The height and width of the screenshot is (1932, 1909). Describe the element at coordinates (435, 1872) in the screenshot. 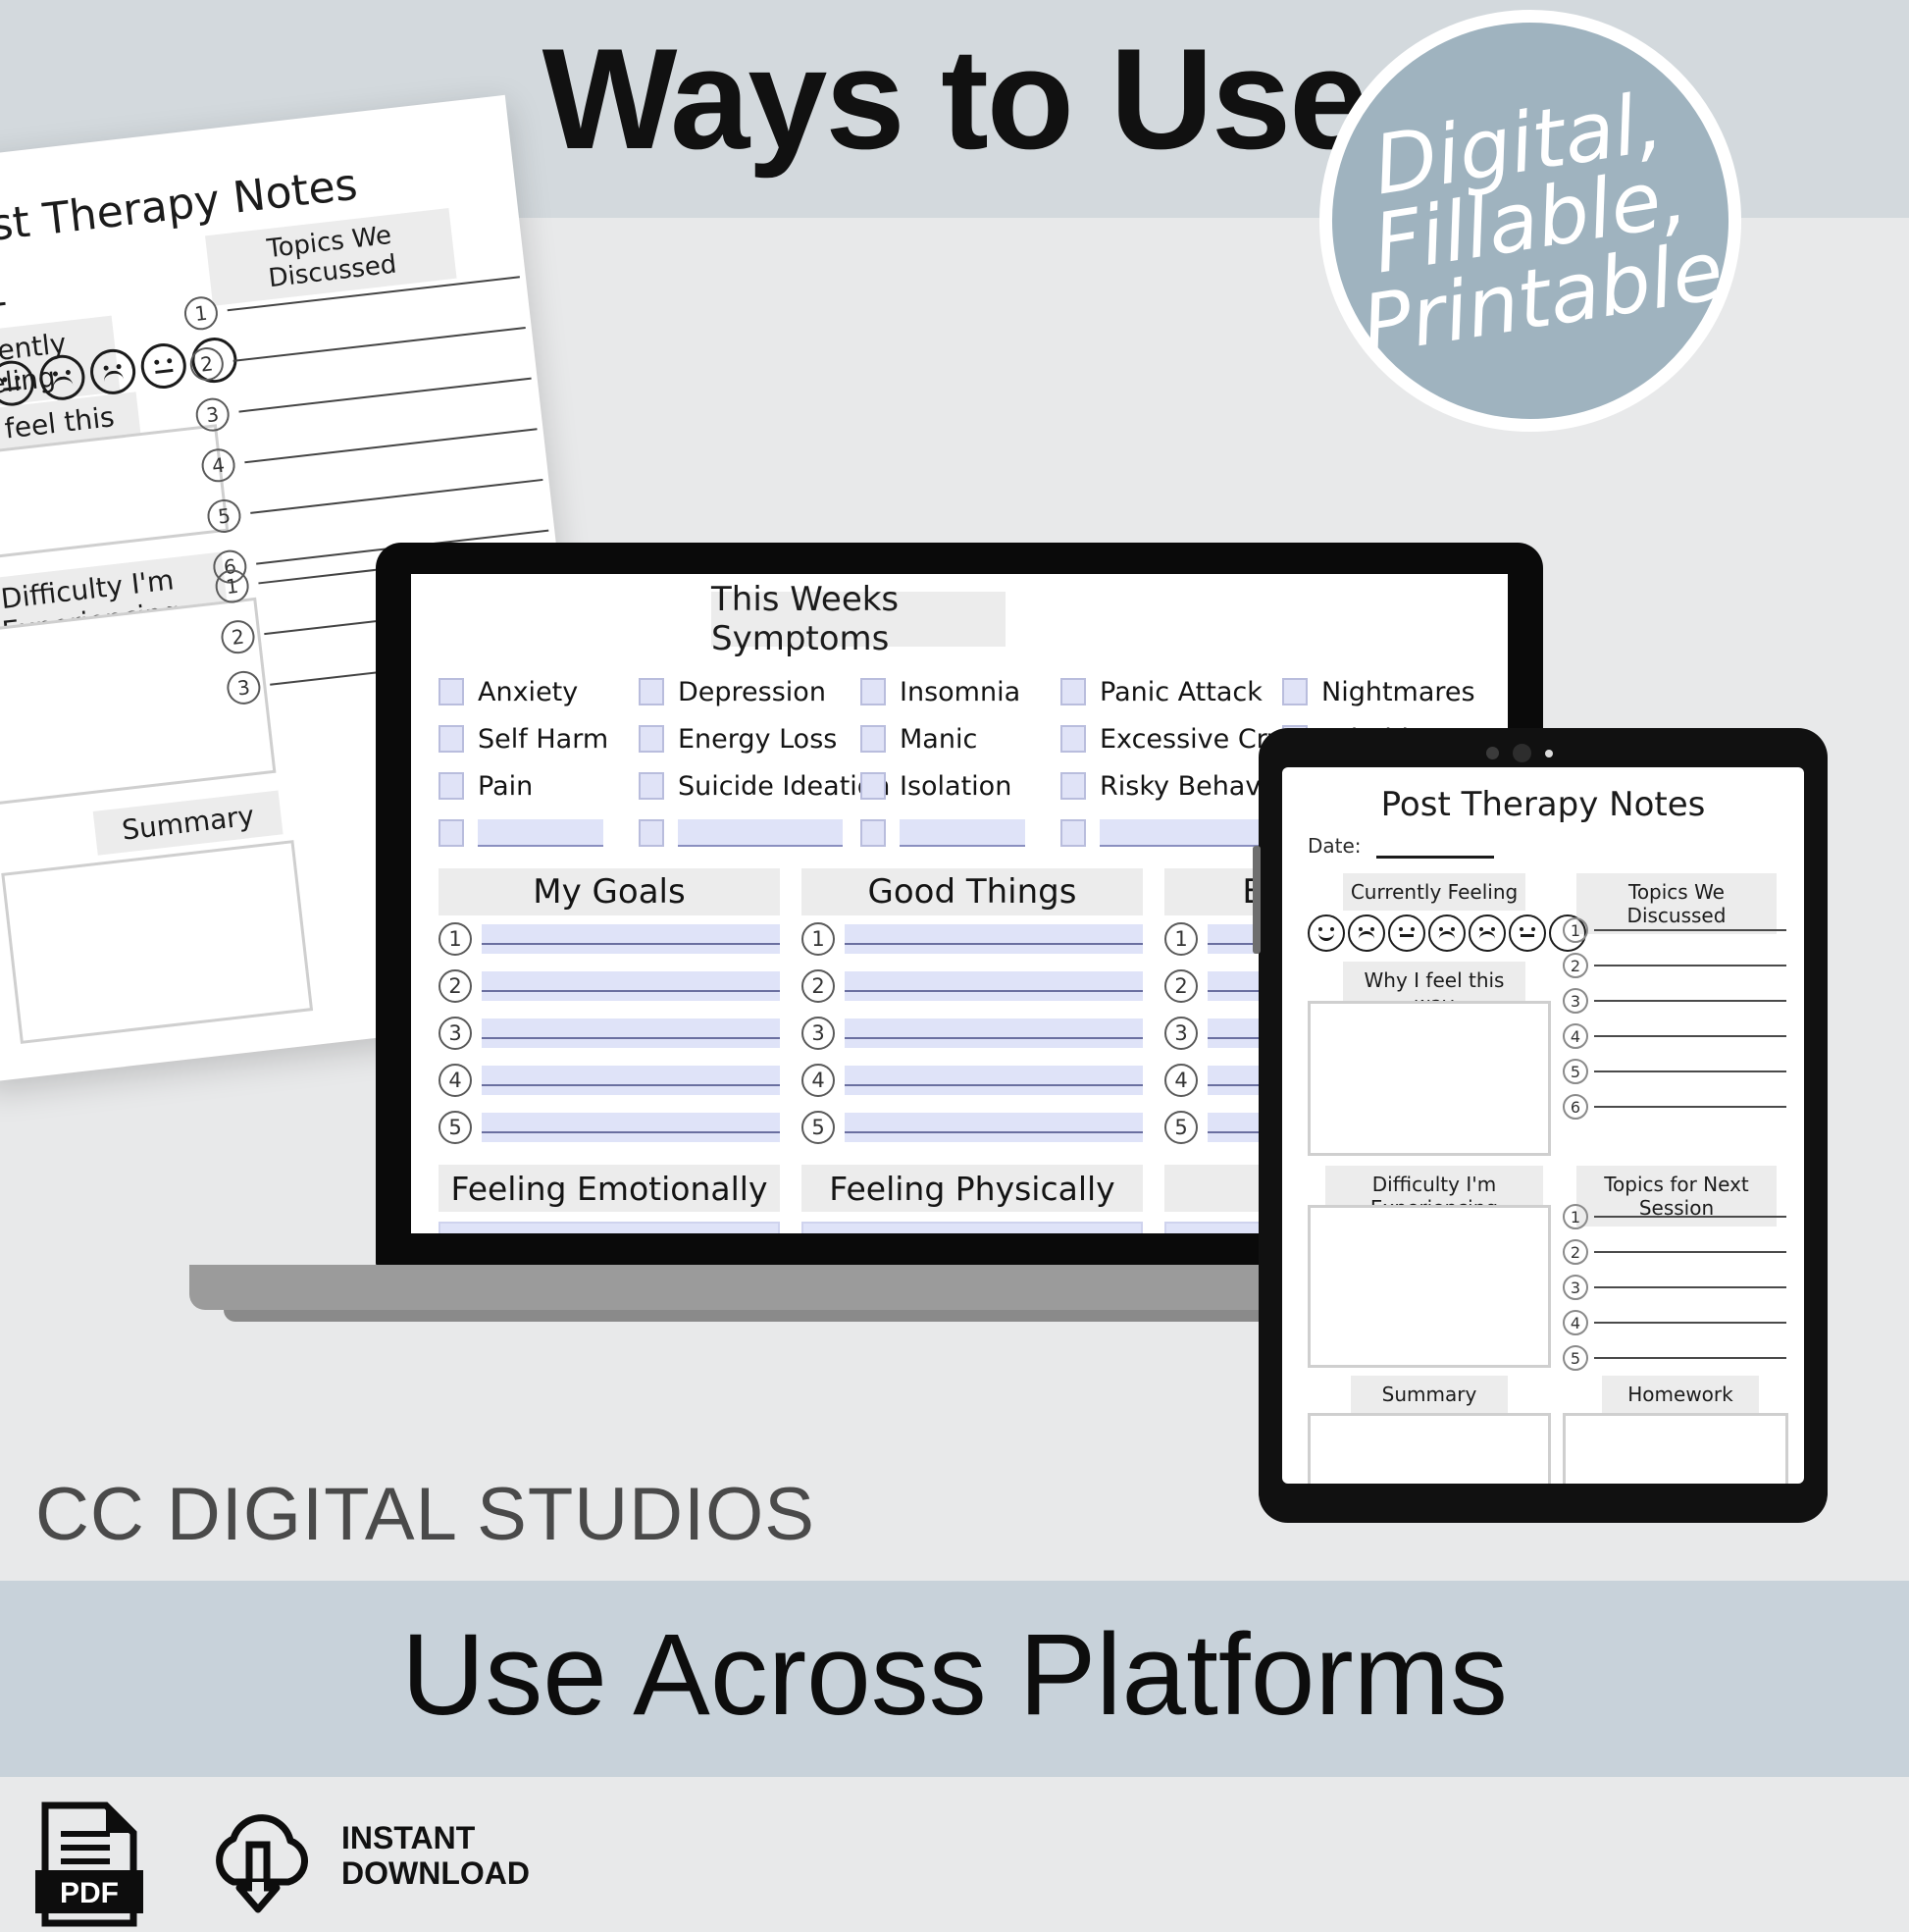

I see `download-line-2: DOWNLOAD` at that location.